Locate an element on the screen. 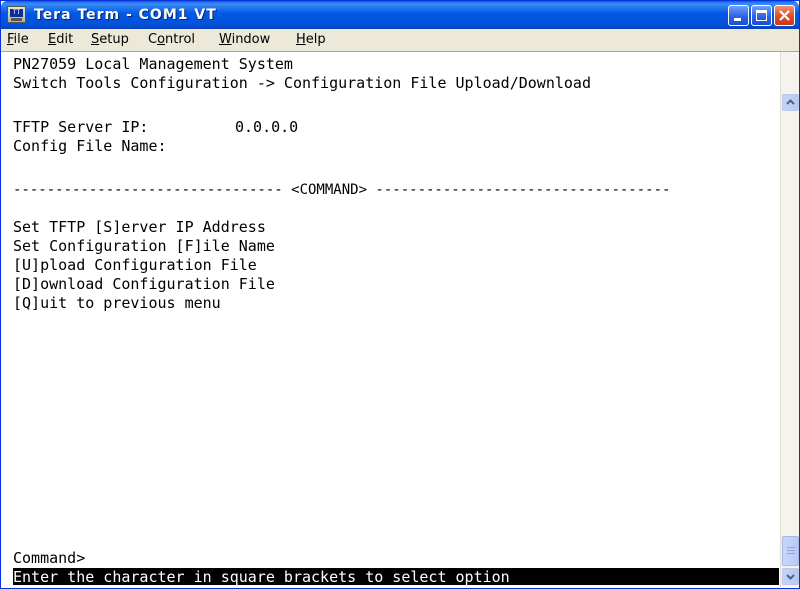  maximize-button is located at coordinates (761, 15).